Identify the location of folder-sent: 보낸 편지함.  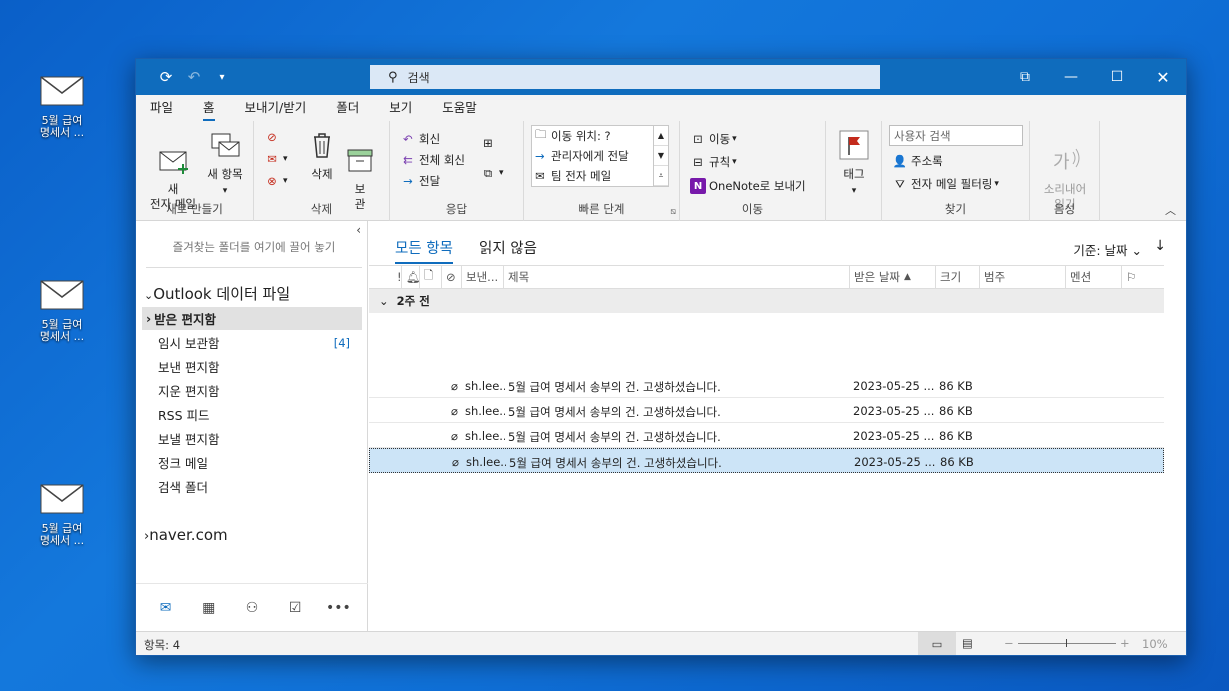
(252, 366).